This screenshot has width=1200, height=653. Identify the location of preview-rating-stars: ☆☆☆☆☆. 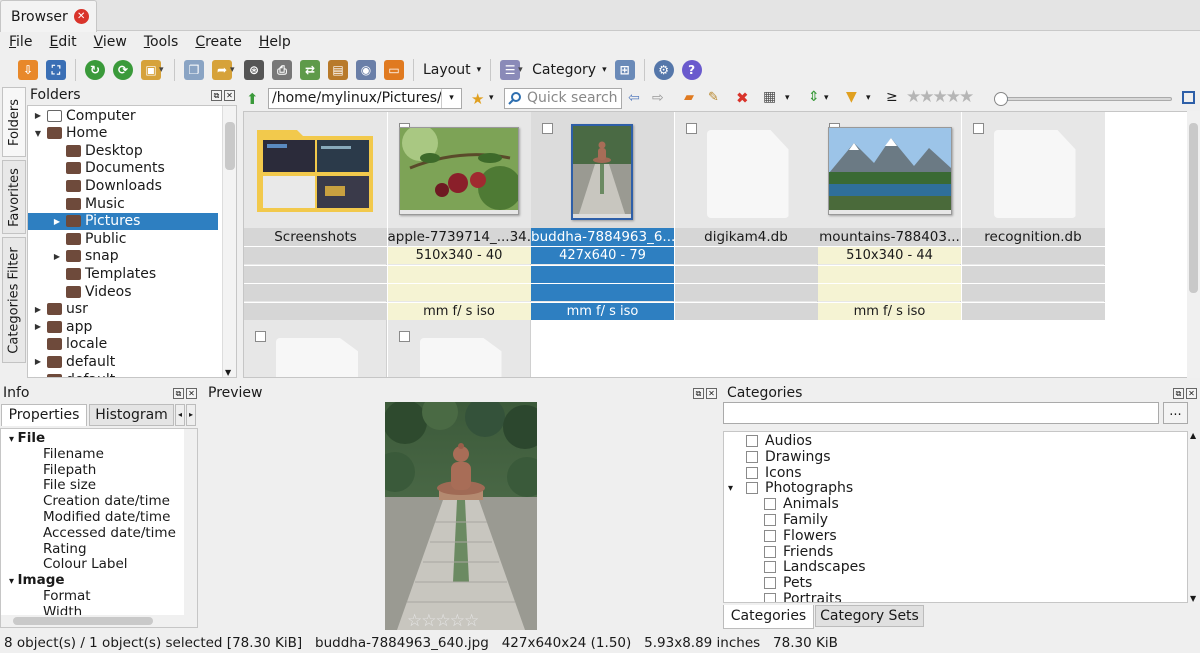
(443, 621).